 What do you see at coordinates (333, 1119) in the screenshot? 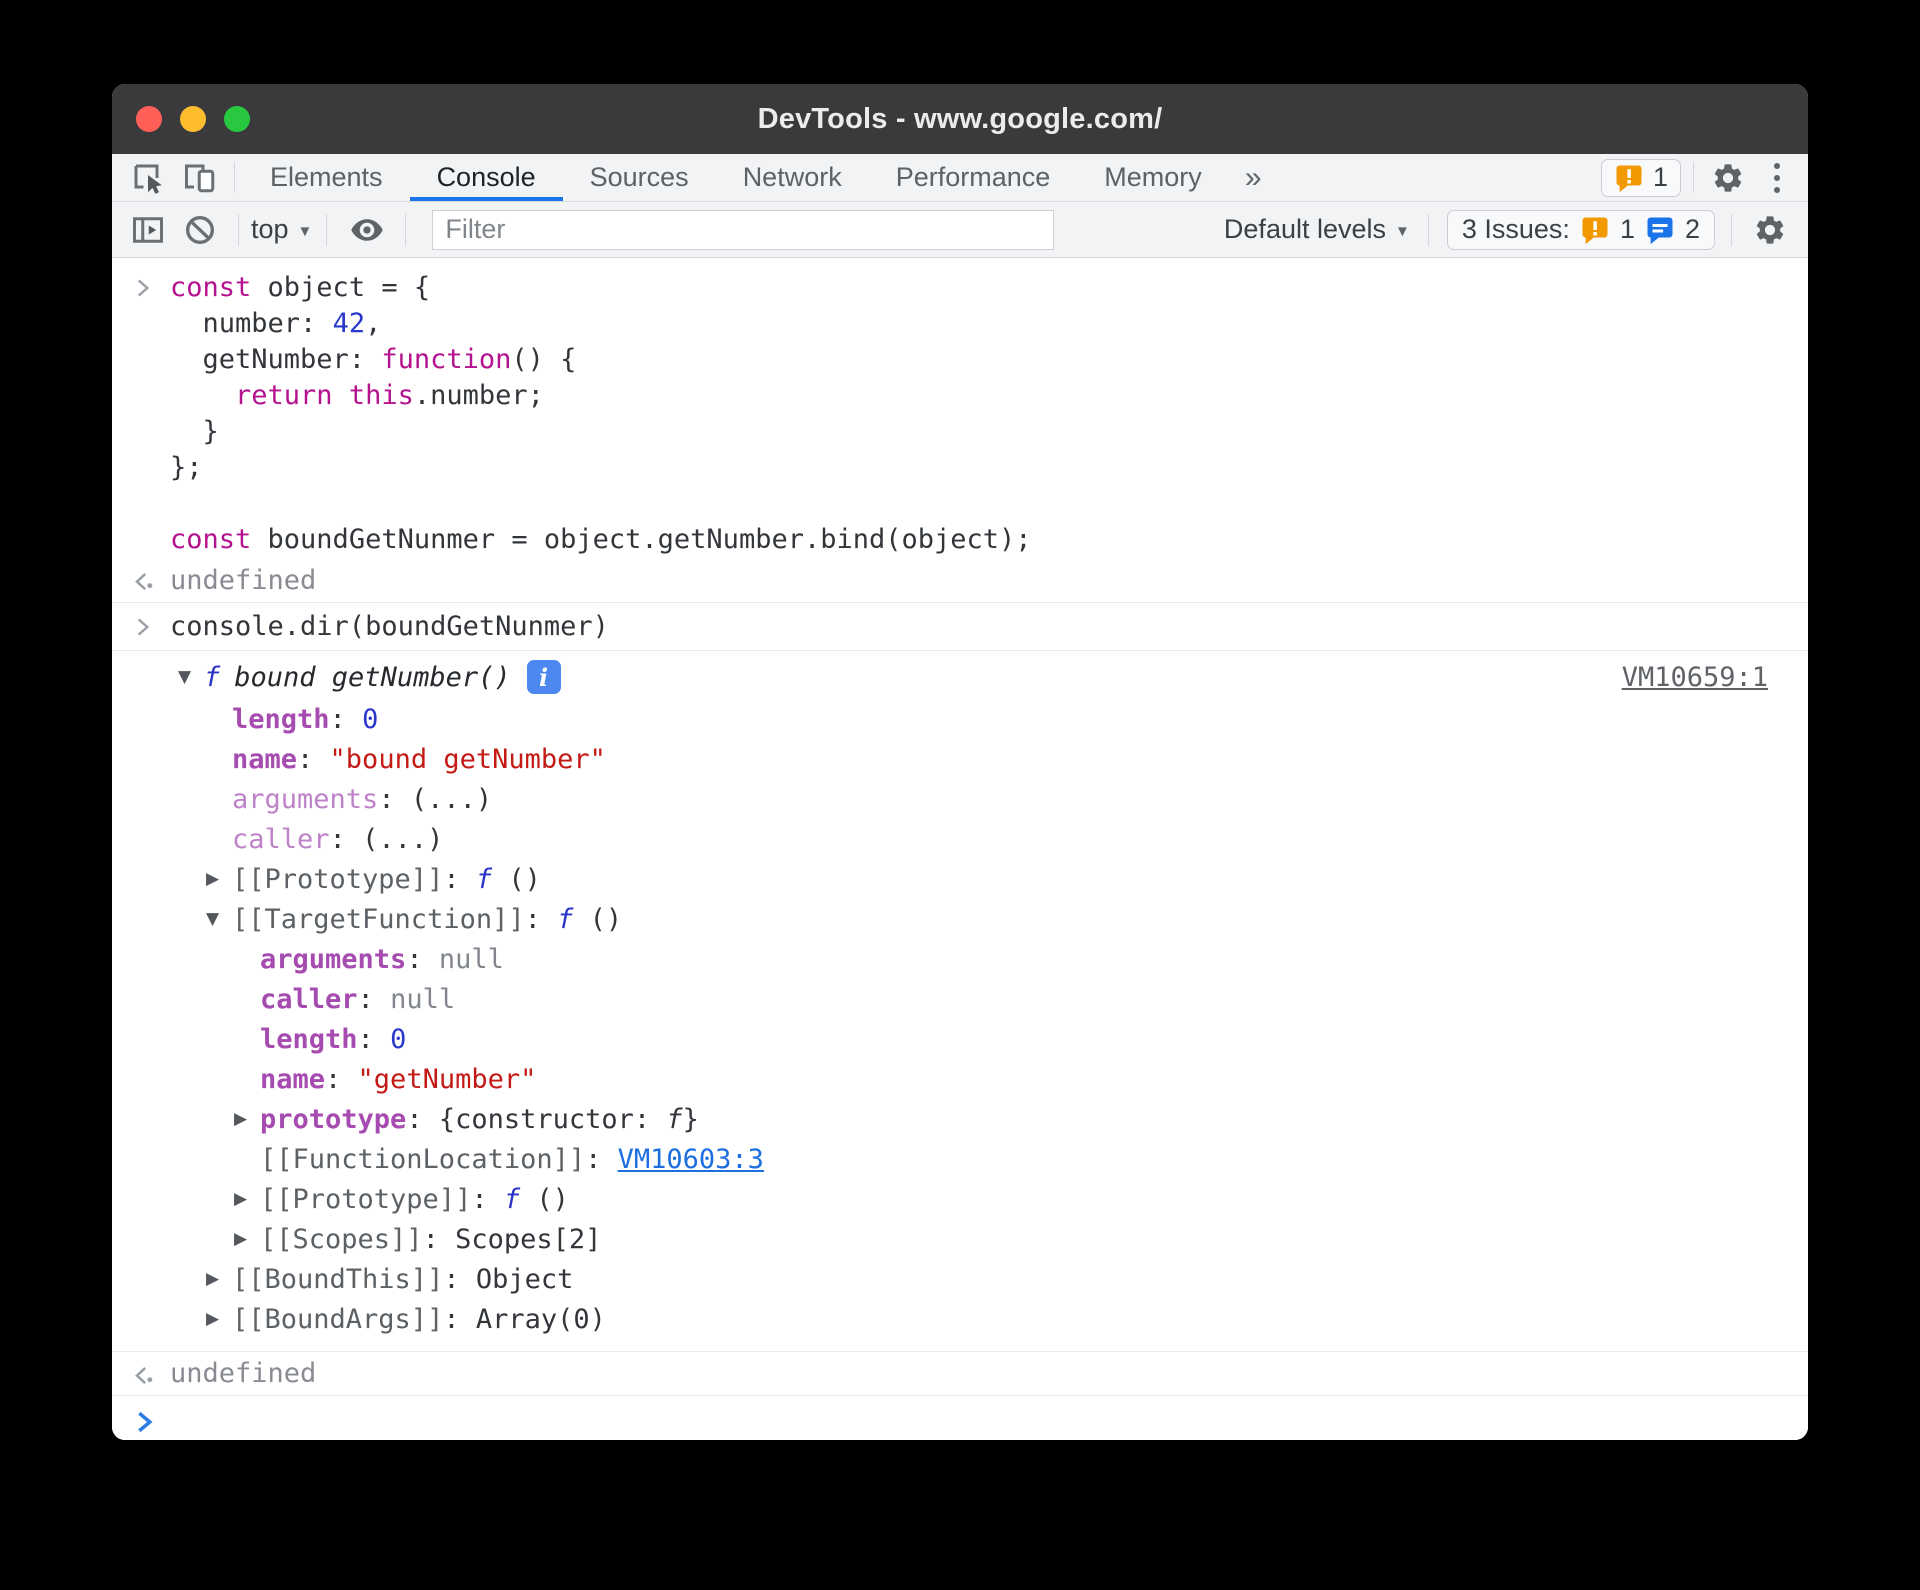
I see `code-segment: prototype` at bounding box center [333, 1119].